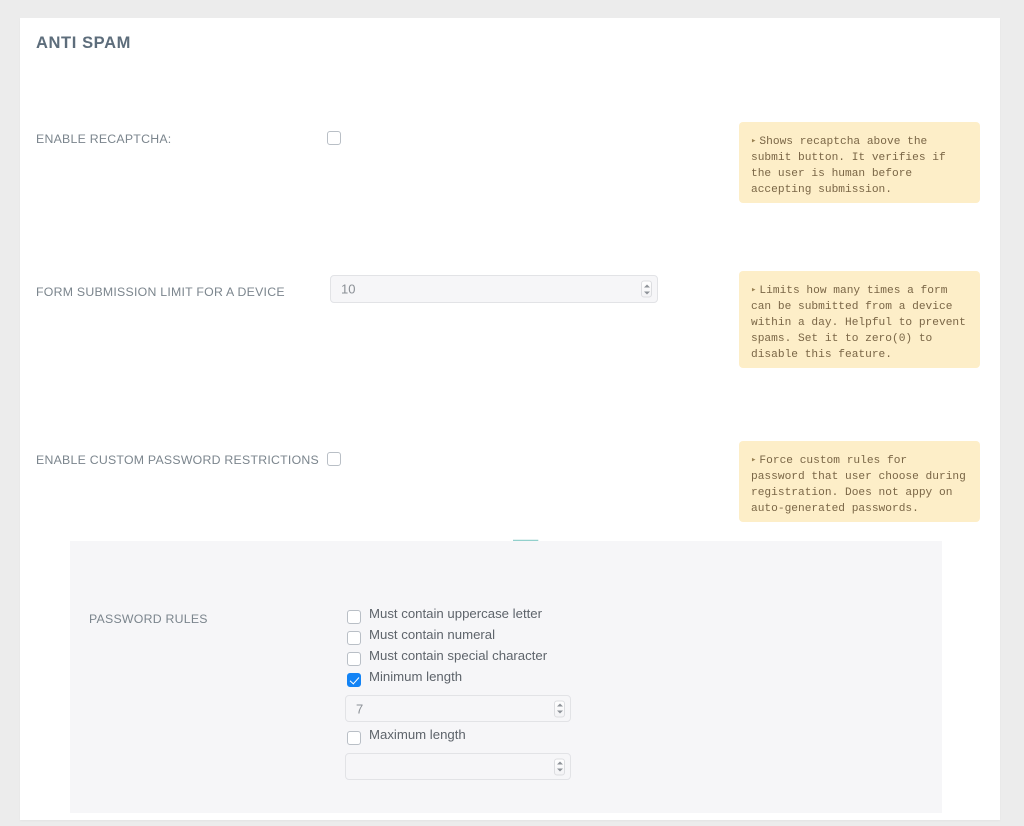 The width and height of the screenshot is (1024, 826). Describe the element at coordinates (497, 638) in the screenshot. I see `rule-numeral: Must contain numeral` at that location.